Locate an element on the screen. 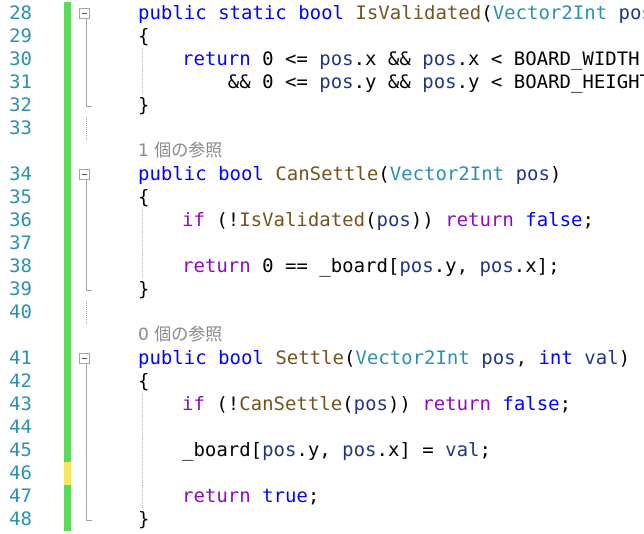 This screenshot has height=534, width=644. code-line: 42 { is located at coordinates (322, 381).